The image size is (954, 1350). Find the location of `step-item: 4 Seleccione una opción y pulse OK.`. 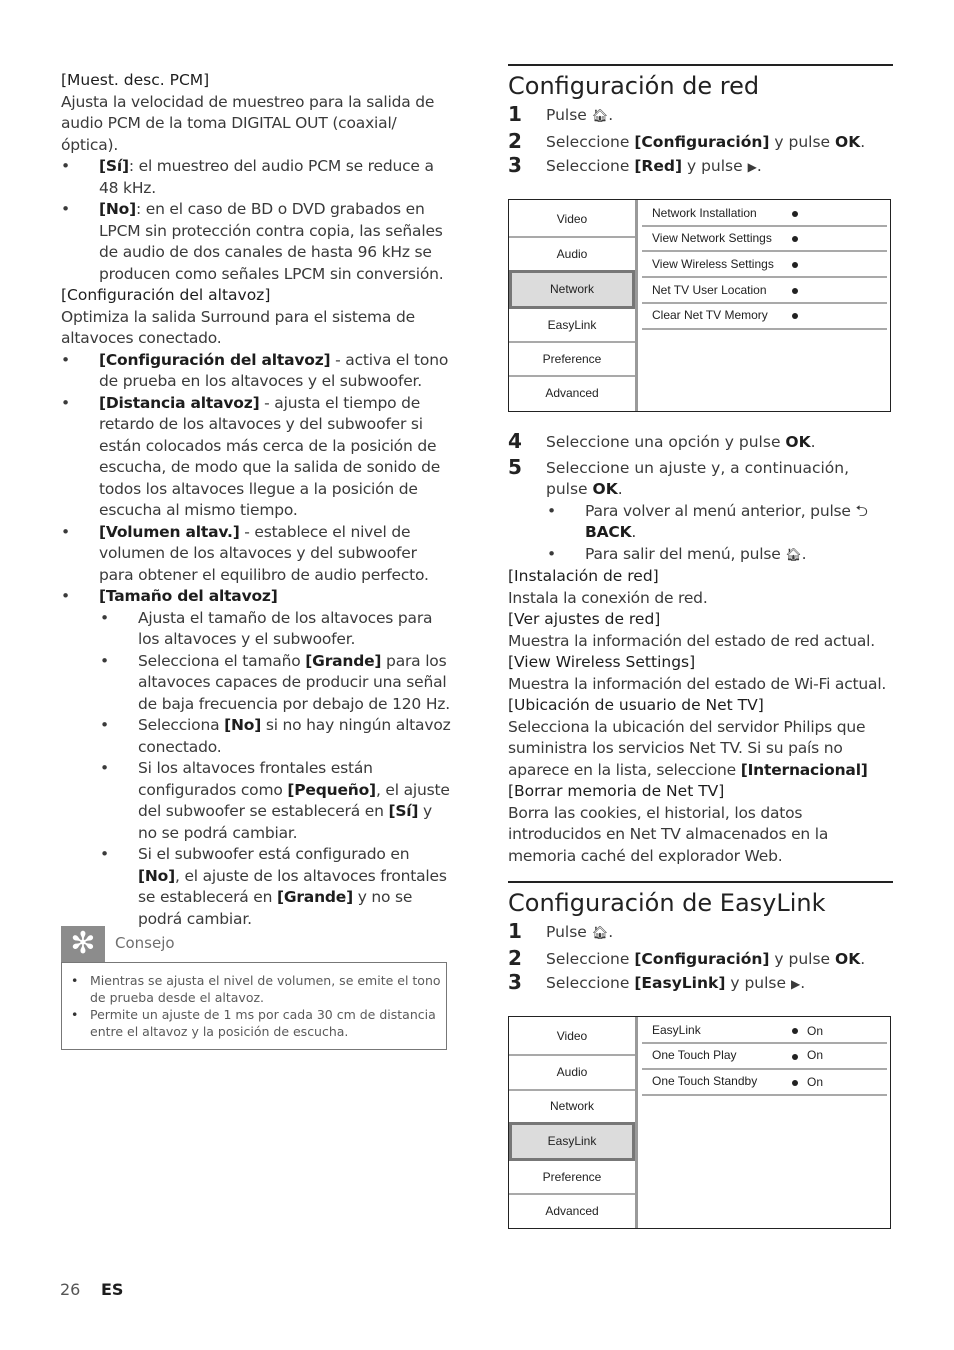

step-item: 4 Seleccione una opción y pulse OK. is located at coordinates (662, 441).